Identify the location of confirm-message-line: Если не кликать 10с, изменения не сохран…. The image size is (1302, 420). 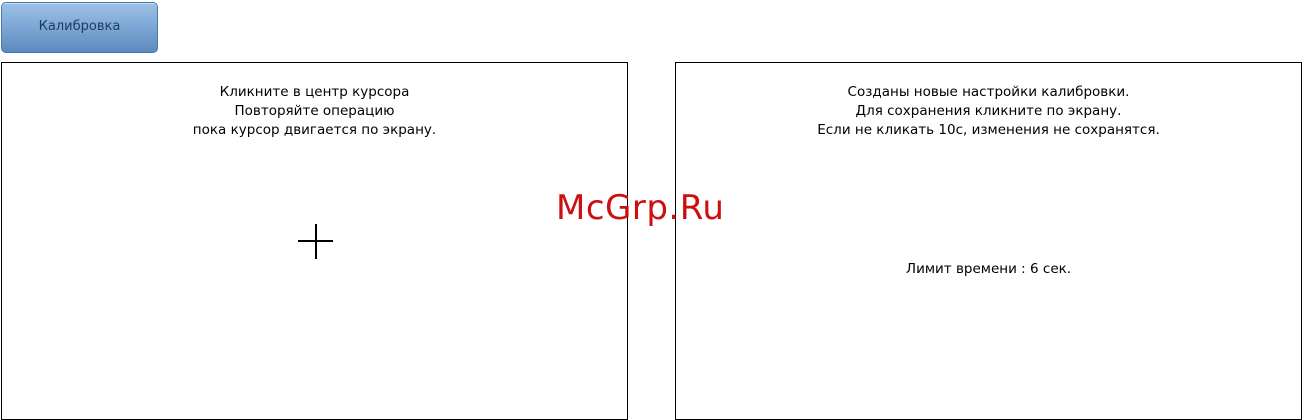
(988, 130).